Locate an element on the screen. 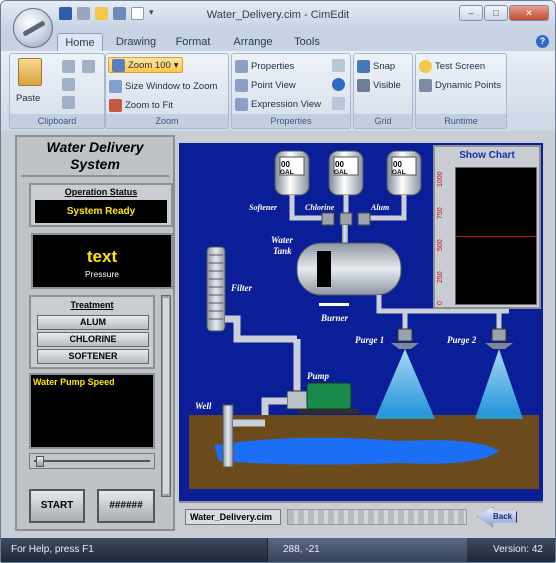 The image size is (556, 563). zoom-fit-icon is located at coordinates (115, 105).